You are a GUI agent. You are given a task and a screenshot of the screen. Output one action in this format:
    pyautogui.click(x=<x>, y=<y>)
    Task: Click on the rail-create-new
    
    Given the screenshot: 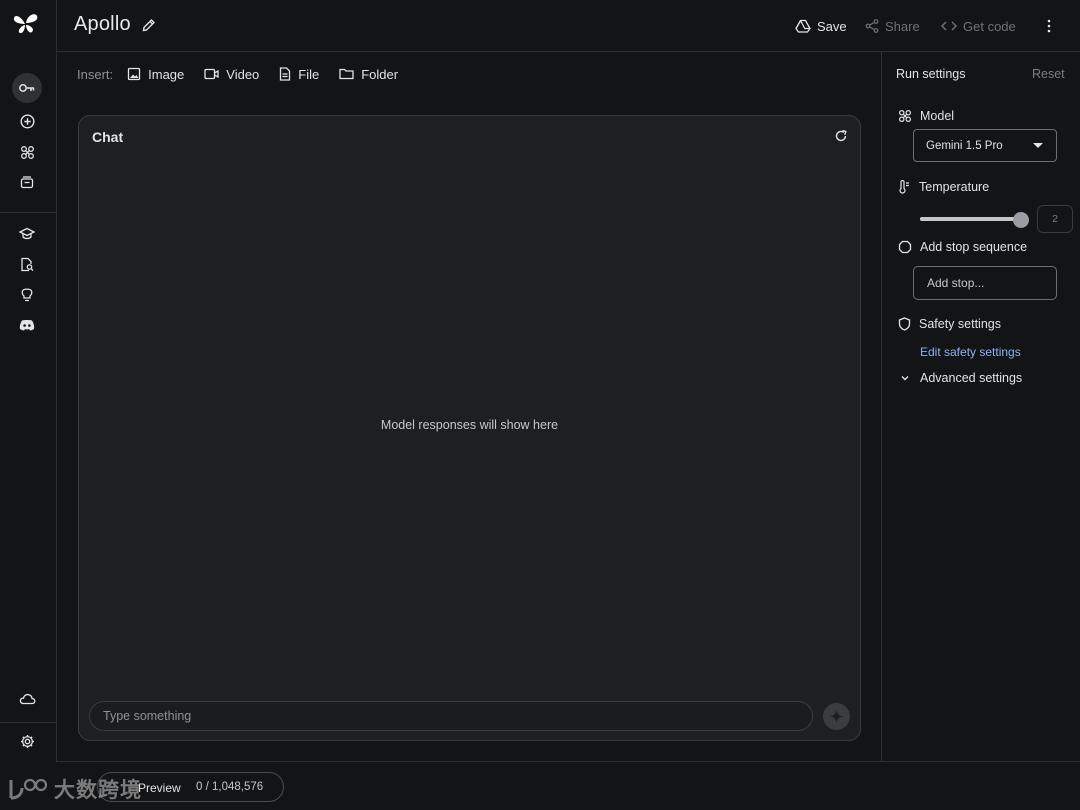 What is the action you would take?
    pyautogui.click(x=27, y=121)
    